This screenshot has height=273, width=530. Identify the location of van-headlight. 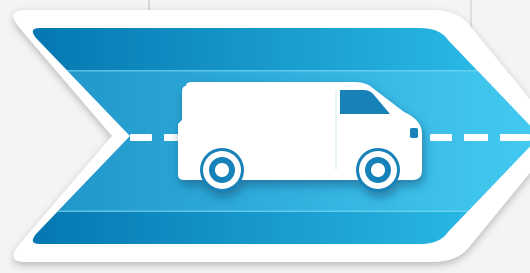
(414, 133).